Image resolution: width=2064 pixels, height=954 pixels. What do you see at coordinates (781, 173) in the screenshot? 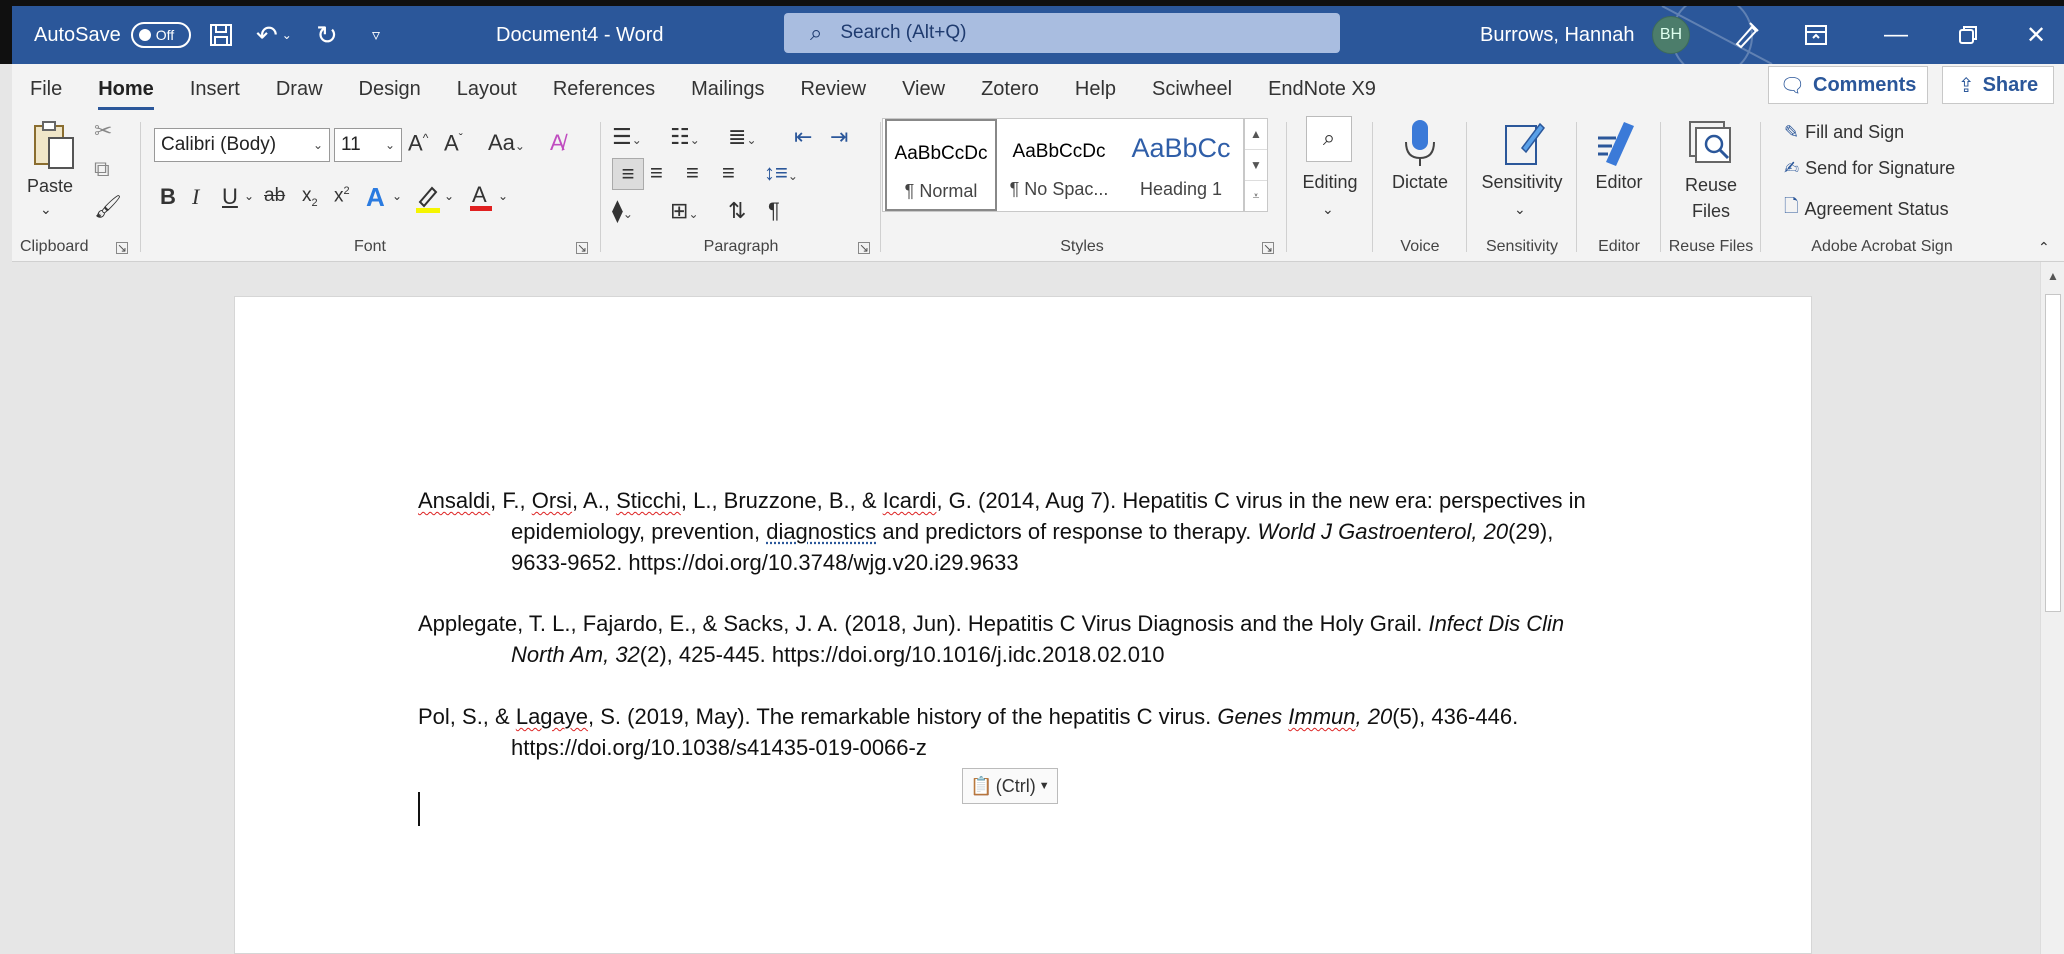
I see `line-spacing-icon: ↕≡⌄` at bounding box center [781, 173].